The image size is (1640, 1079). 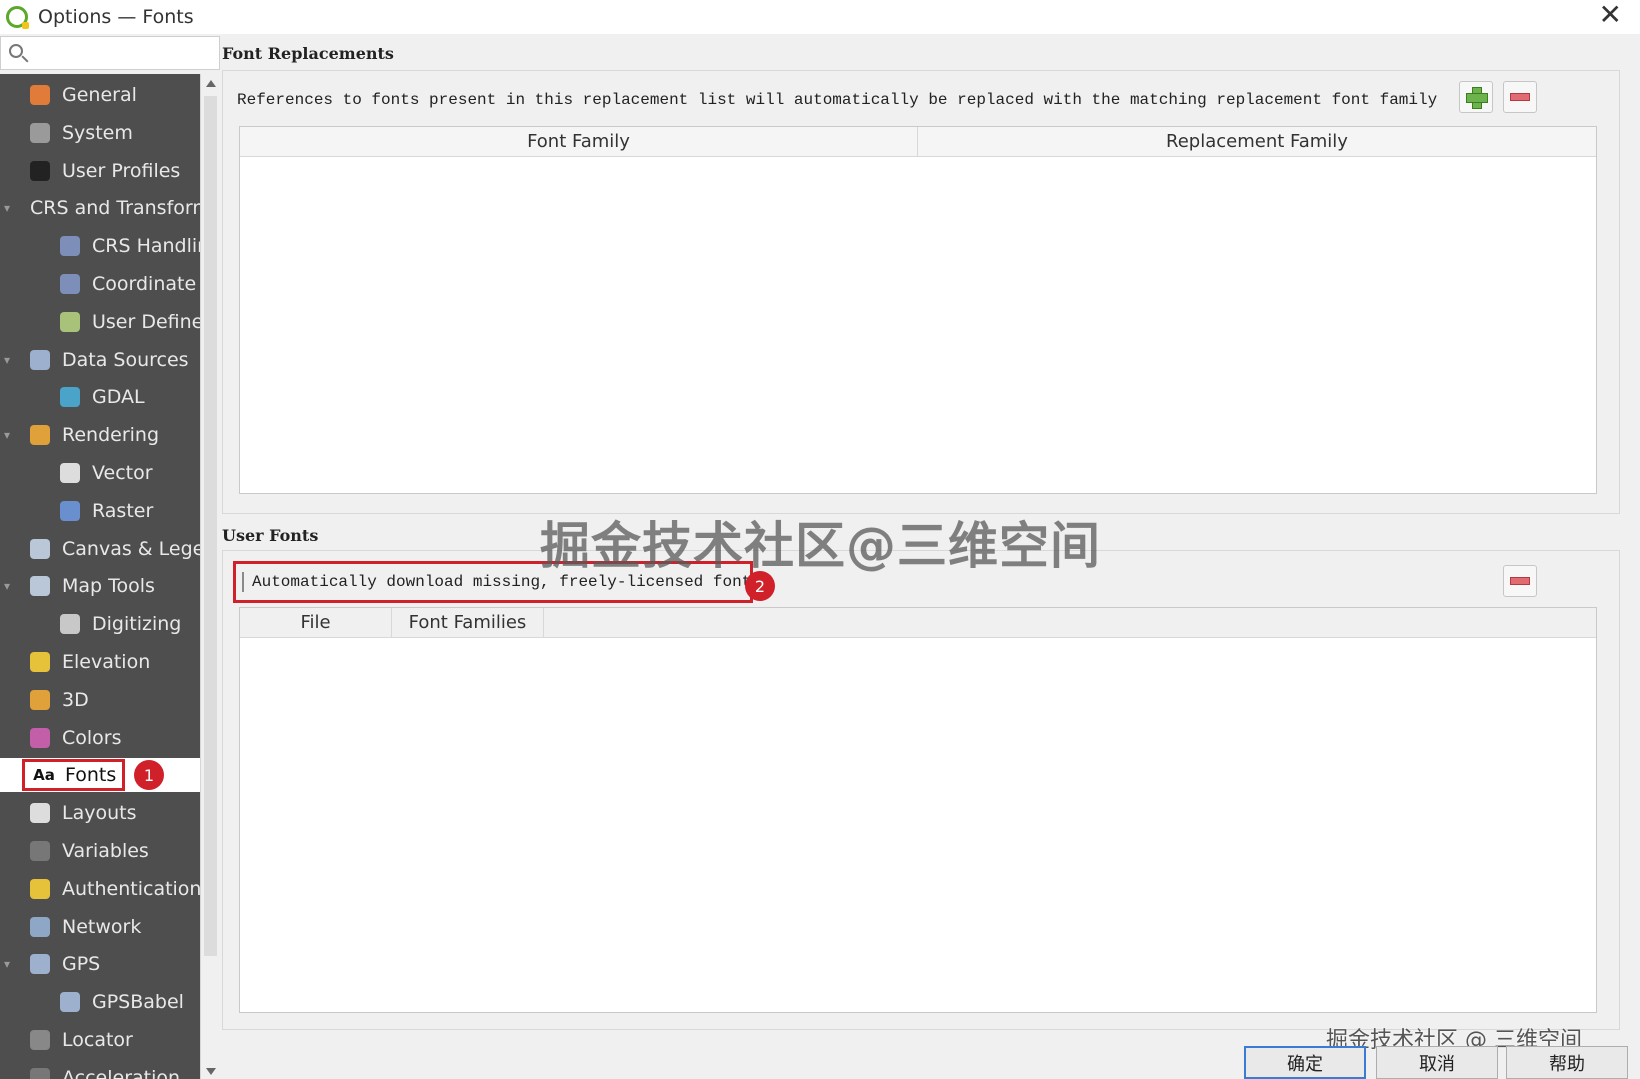 I want to click on sidebar-item-label: Data Sources, so click(x=125, y=359).